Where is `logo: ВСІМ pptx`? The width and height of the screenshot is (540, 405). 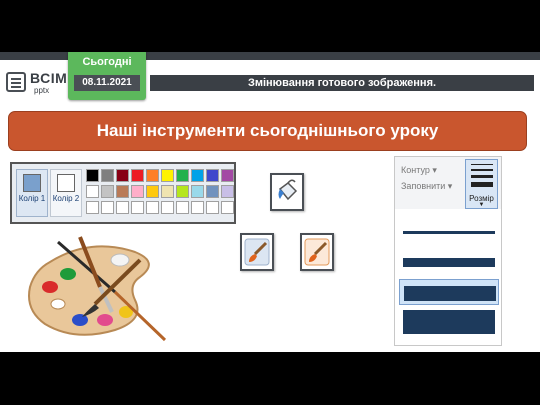 logo: ВСІМ pptx is located at coordinates (37, 83).